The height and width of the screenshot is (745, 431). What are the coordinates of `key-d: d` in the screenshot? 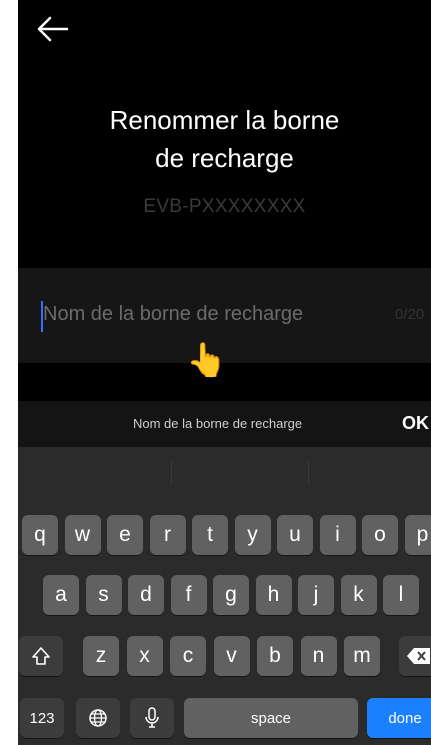 It's located at (146, 595).